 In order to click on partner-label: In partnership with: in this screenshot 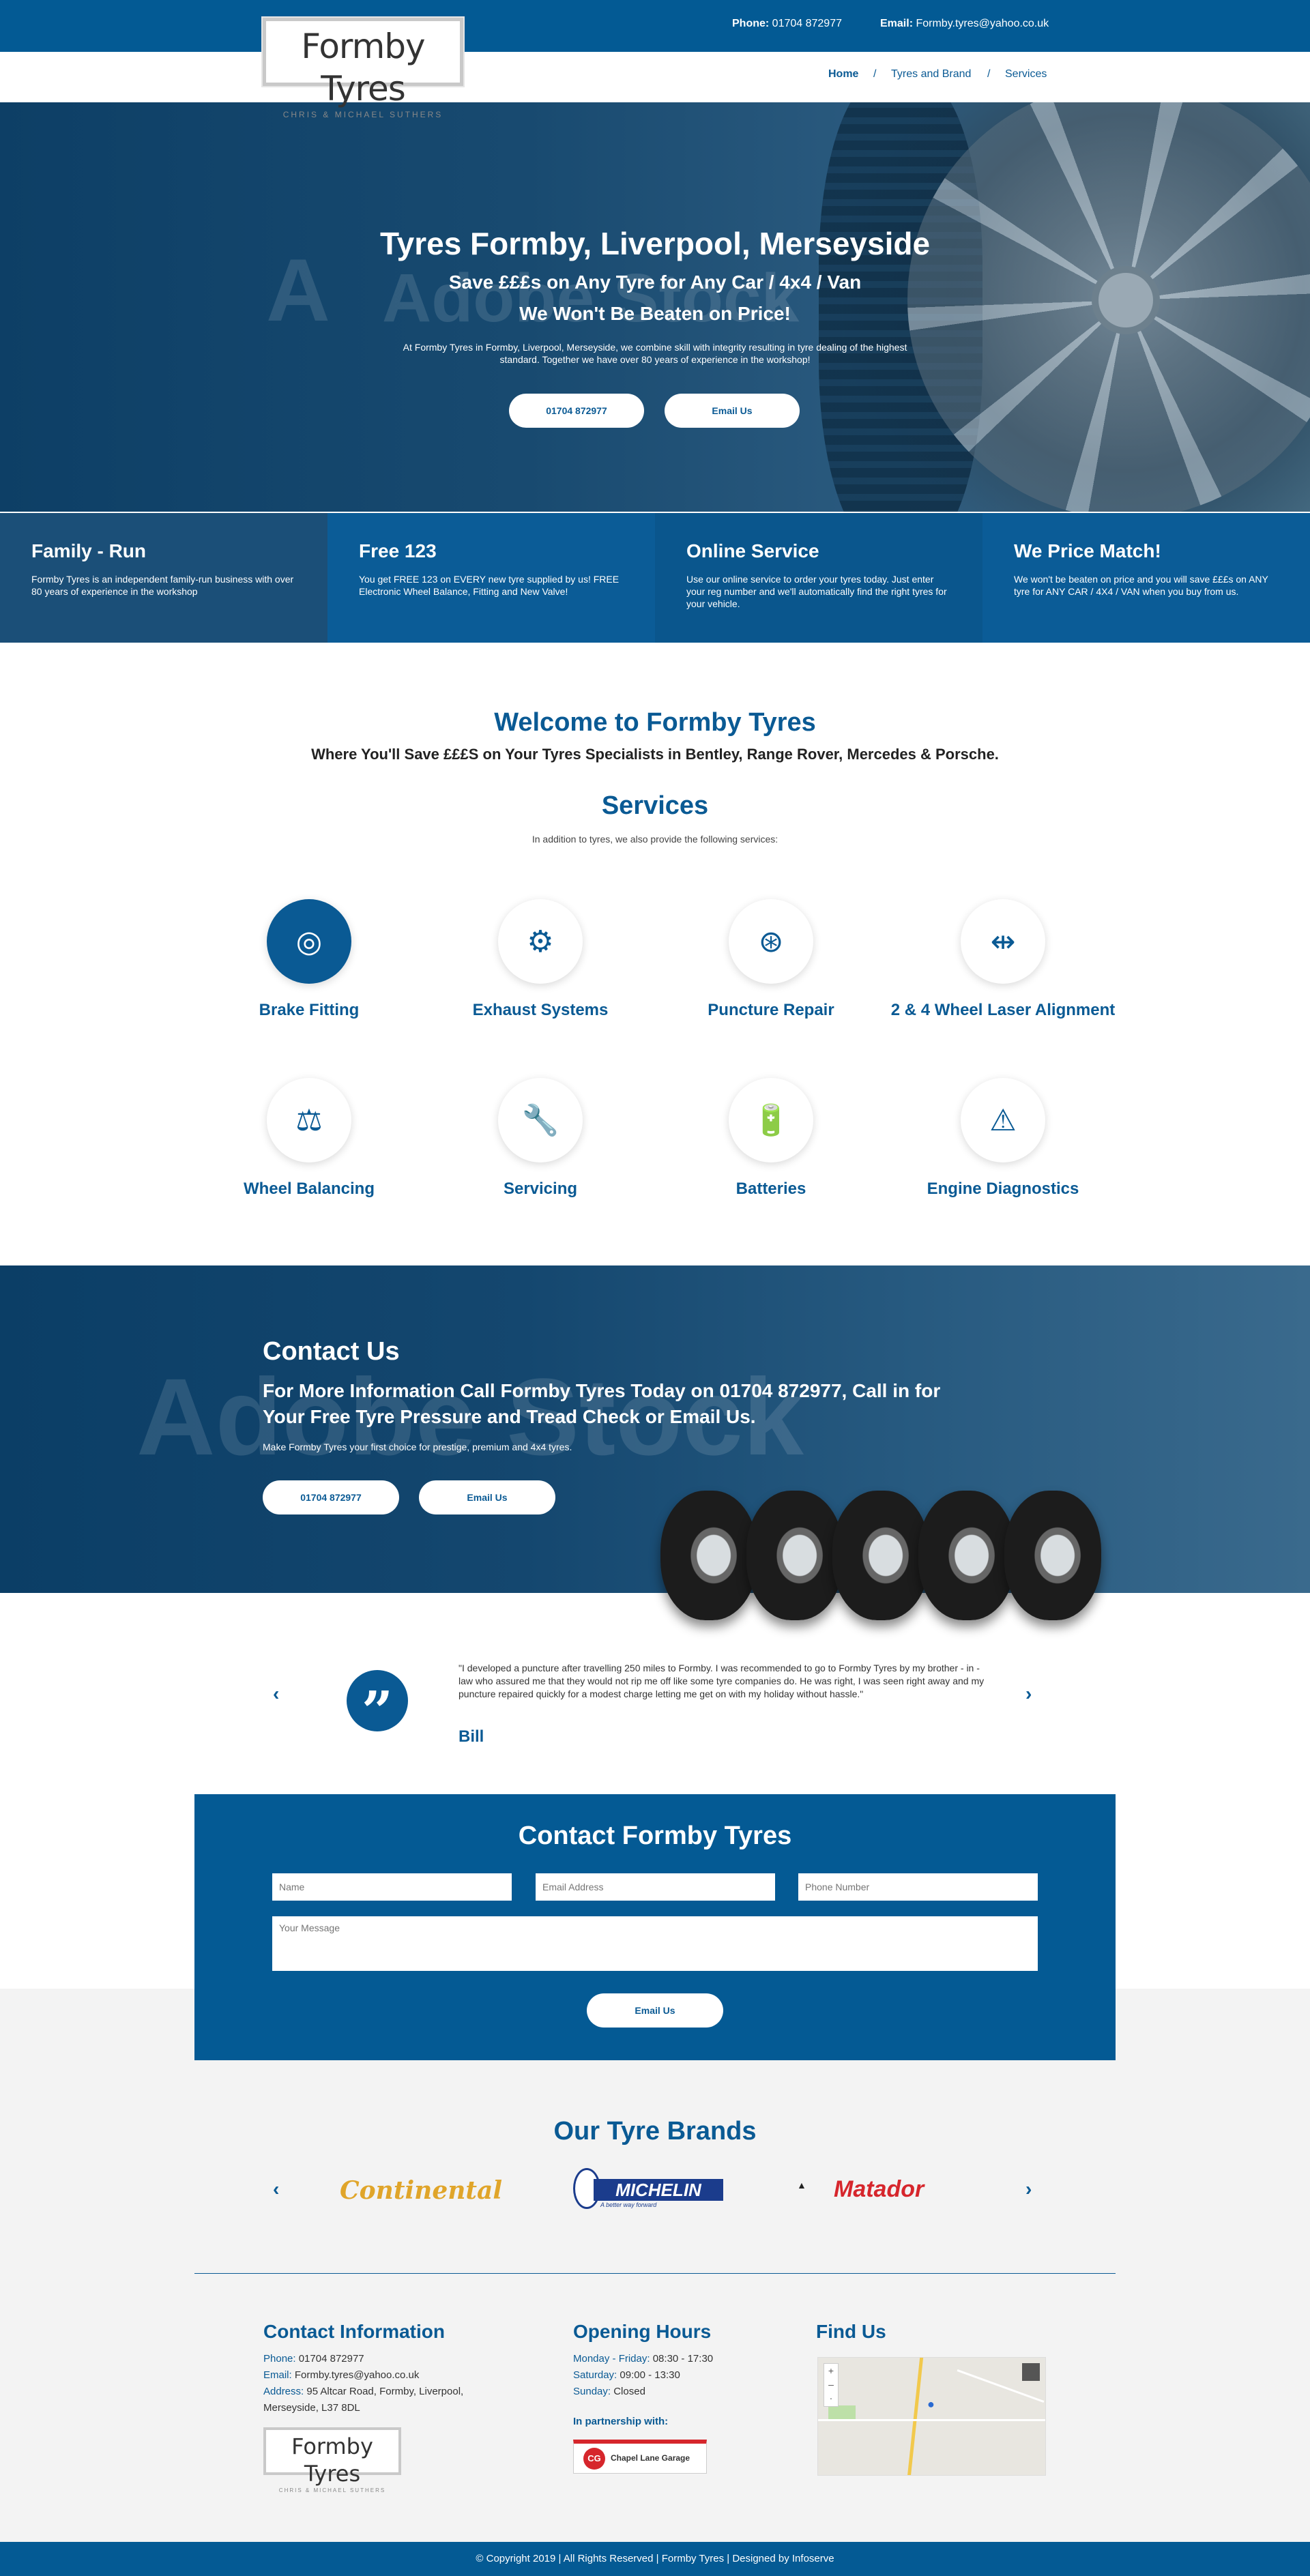, I will do `click(621, 2421)`.